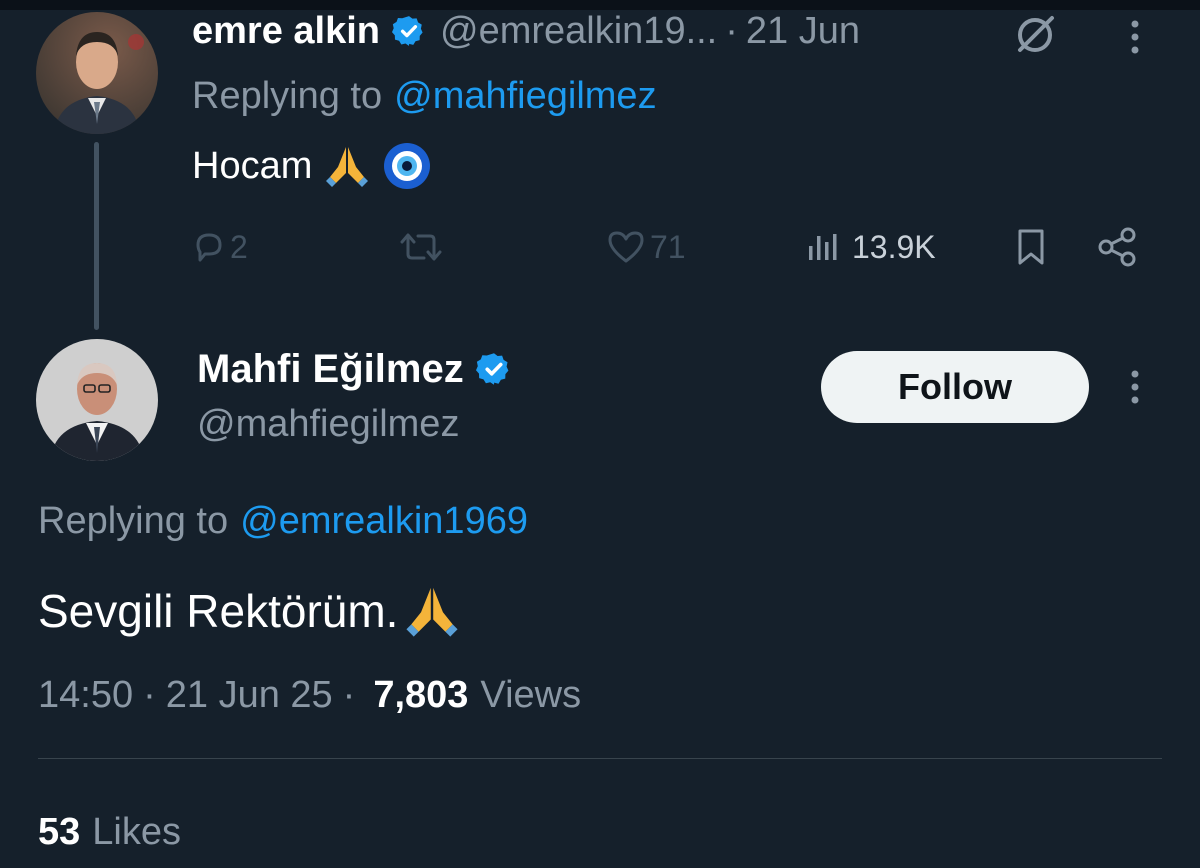 This screenshot has height=868, width=1200. What do you see at coordinates (1035, 36) in the screenshot?
I see `grok-icon` at bounding box center [1035, 36].